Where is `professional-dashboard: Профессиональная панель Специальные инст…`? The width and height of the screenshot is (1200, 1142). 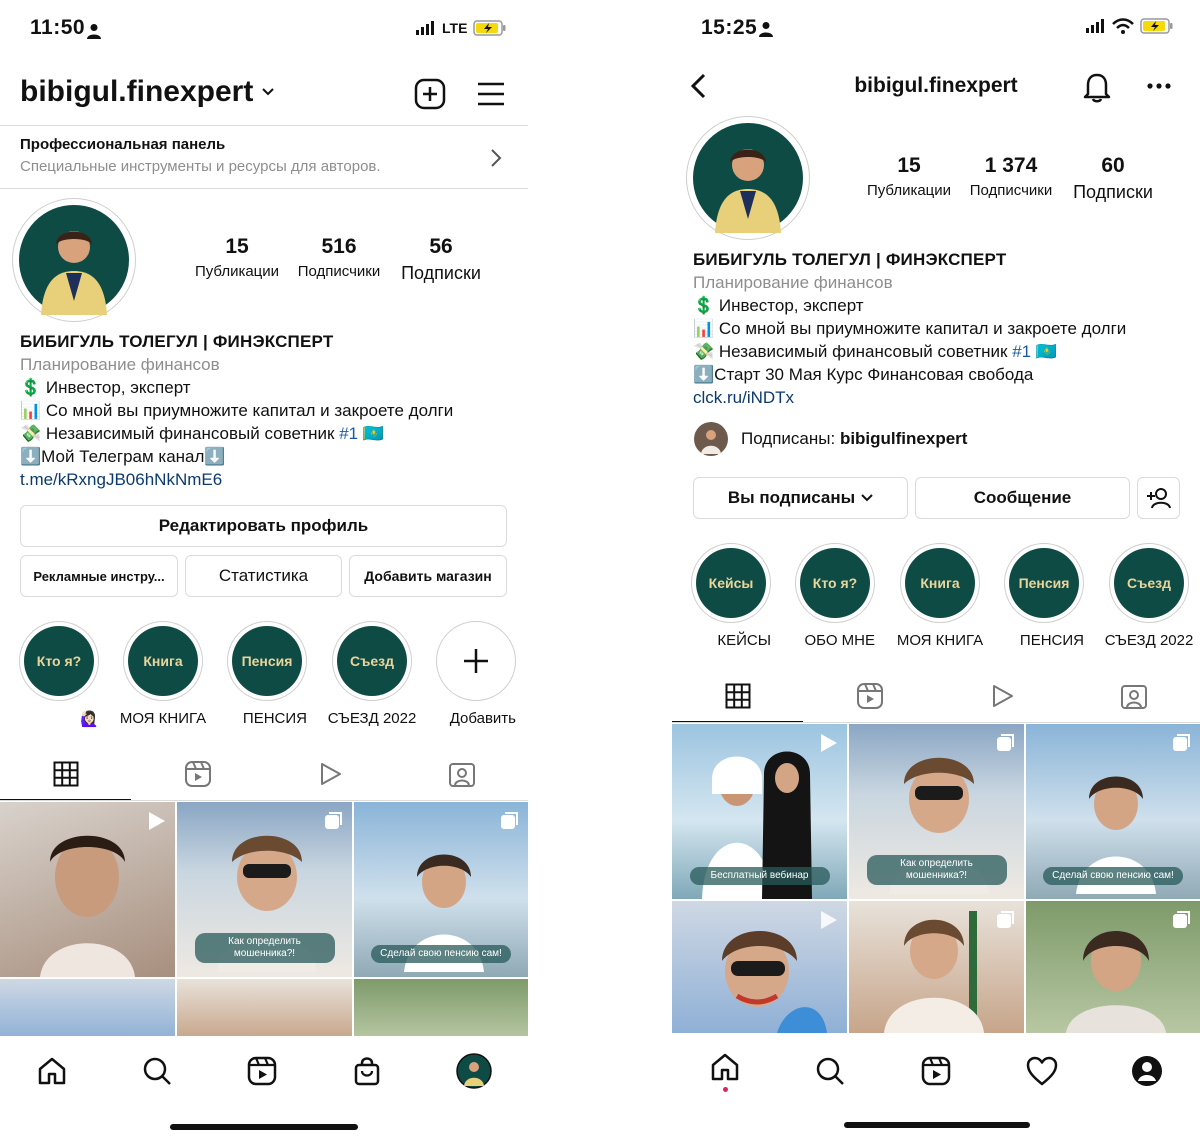 professional-dashboard: Профессиональная панель Специальные инст… is located at coordinates (264, 157).